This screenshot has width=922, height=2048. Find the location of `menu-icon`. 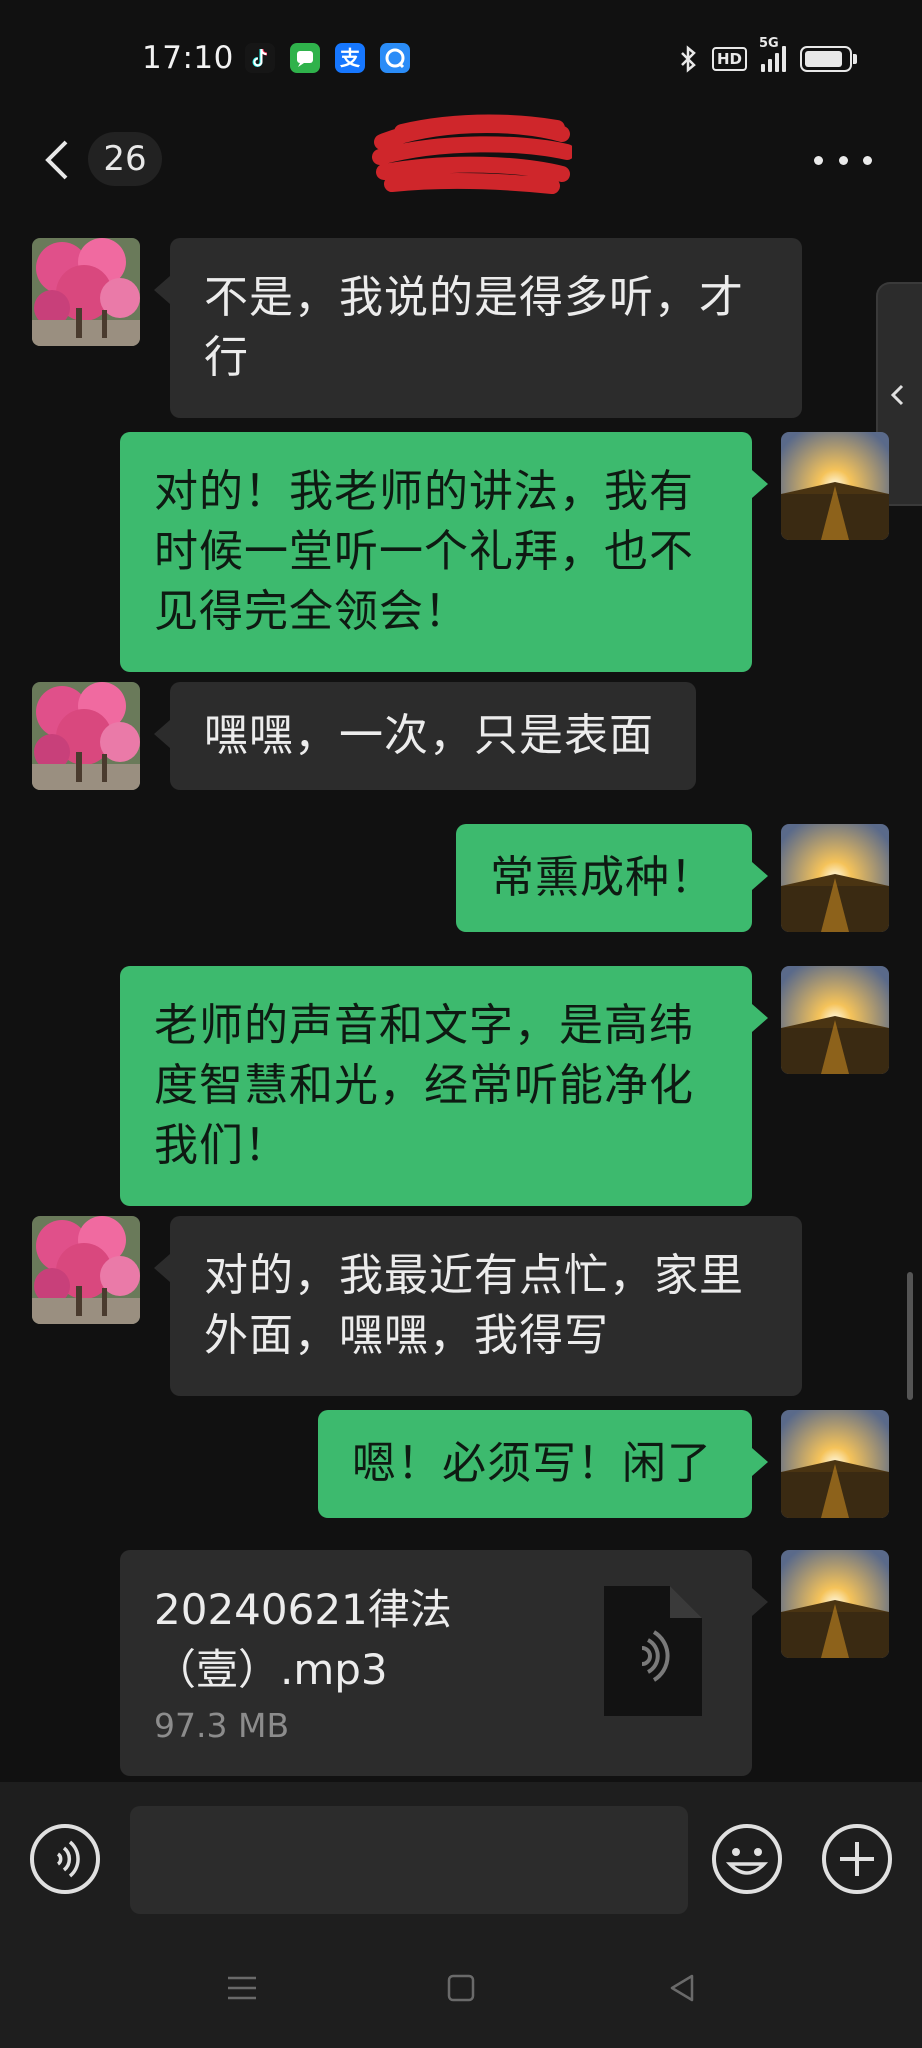

menu-icon is located at coordinates (242, 1988).